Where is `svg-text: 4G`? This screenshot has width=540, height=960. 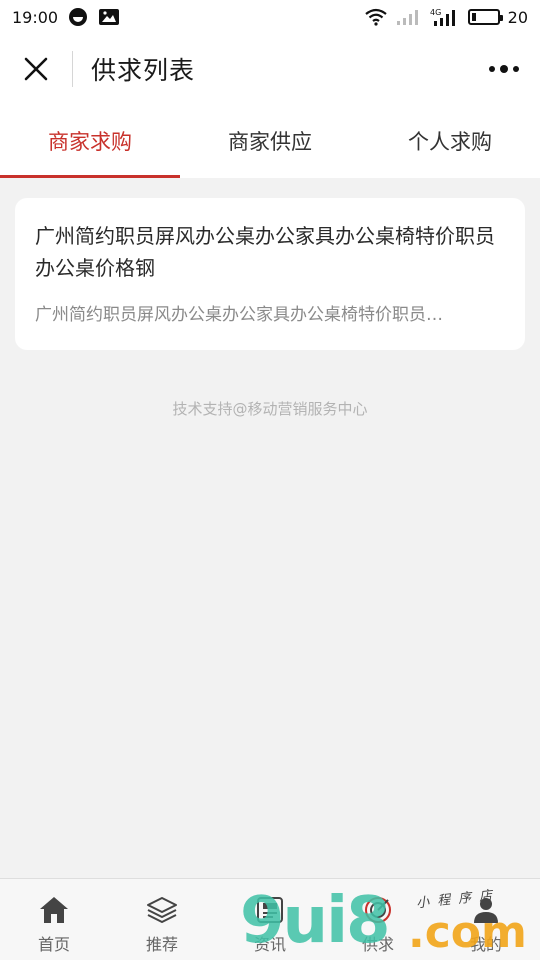 svg-text: 4G is located at coordinates (435, 12).